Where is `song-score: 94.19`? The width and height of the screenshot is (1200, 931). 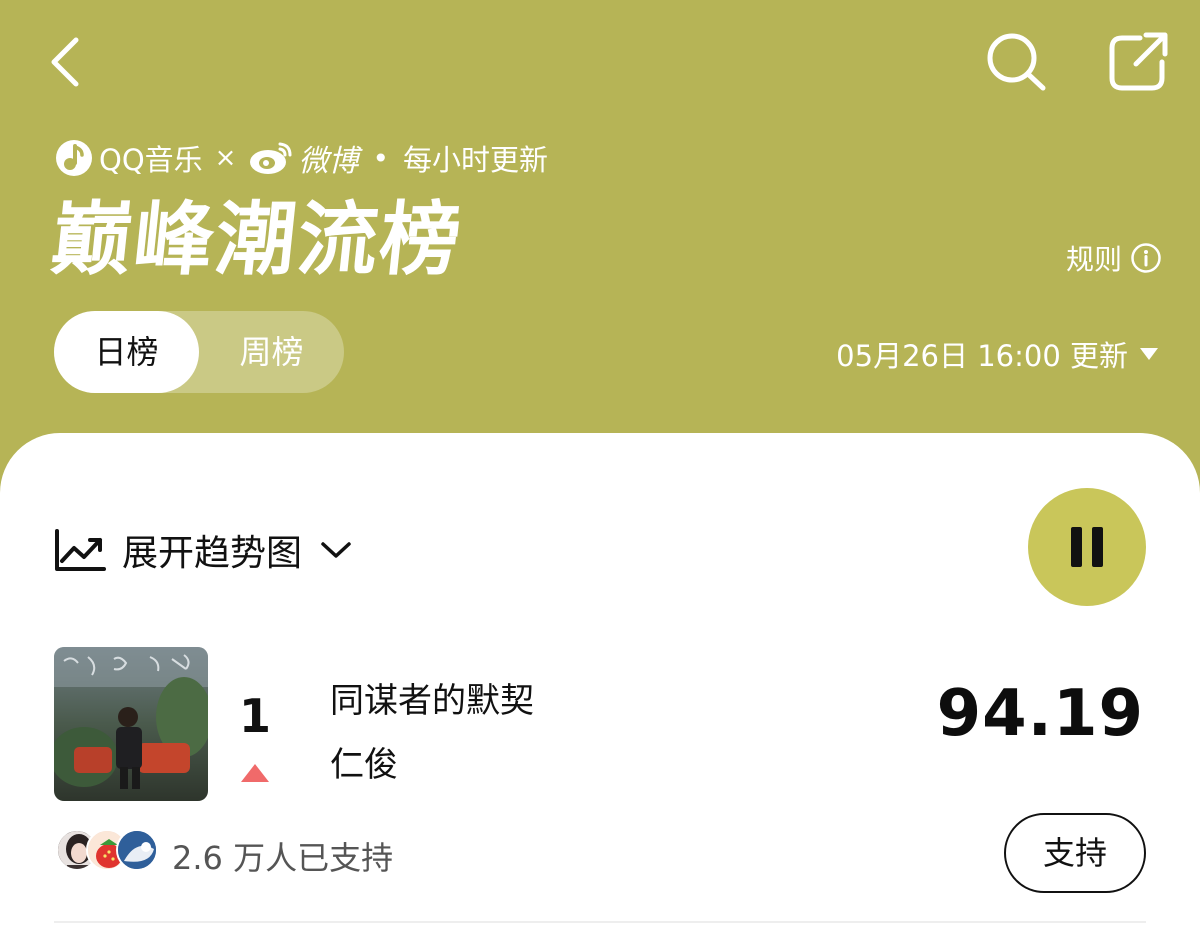
song-score: 94.19 is located at coordinates (1040, 714).